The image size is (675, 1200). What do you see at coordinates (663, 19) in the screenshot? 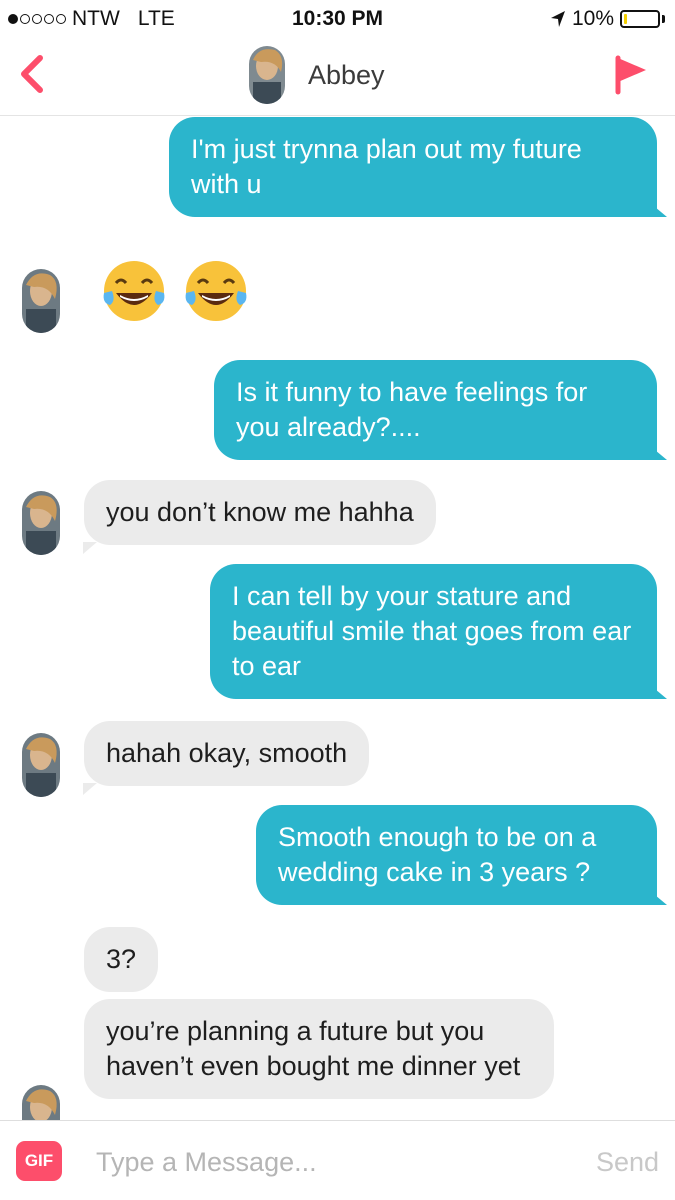
I see `battery-tip` at bounding box center [663, 19].